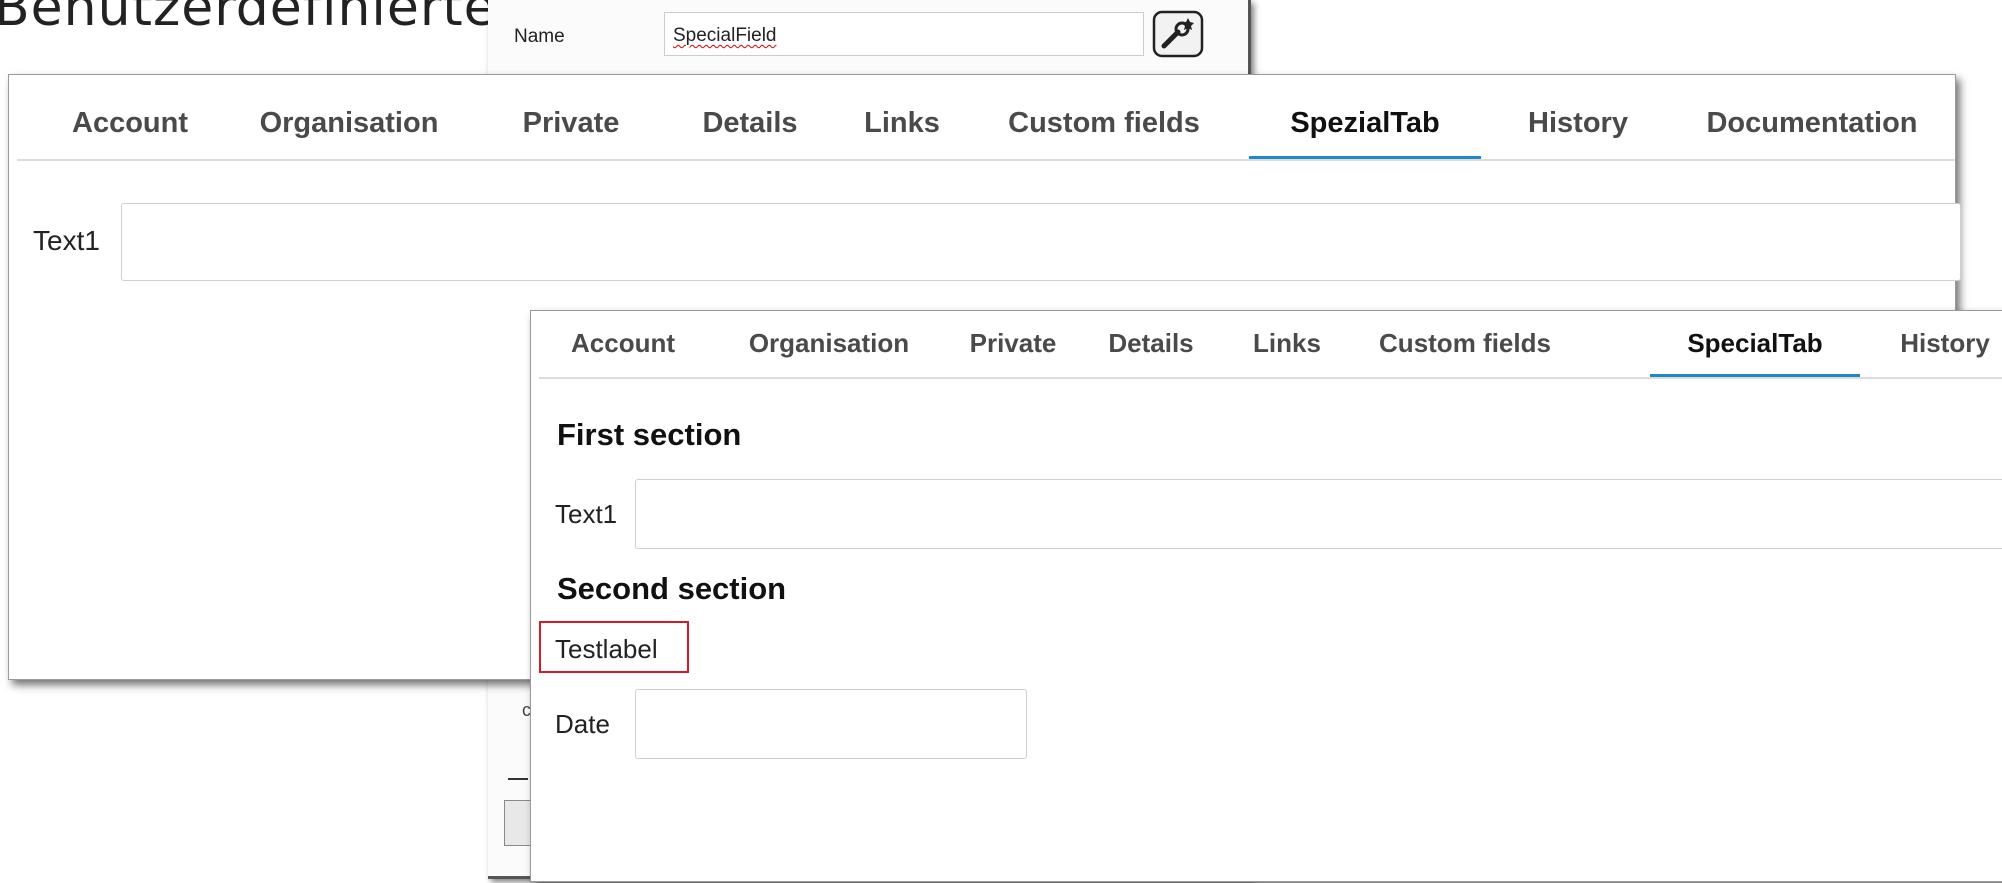 The width and height of the screenshot is (2002, 883). I want to click on tab-specialtab: SpecialTab, so click(1755, 344).